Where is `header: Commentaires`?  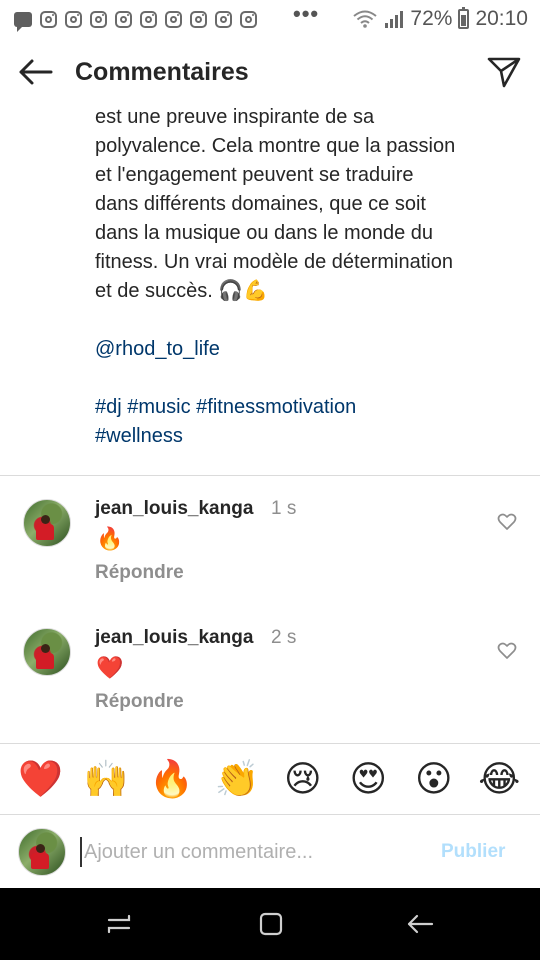
header: Commentaires is located at coordinates (270, 73).